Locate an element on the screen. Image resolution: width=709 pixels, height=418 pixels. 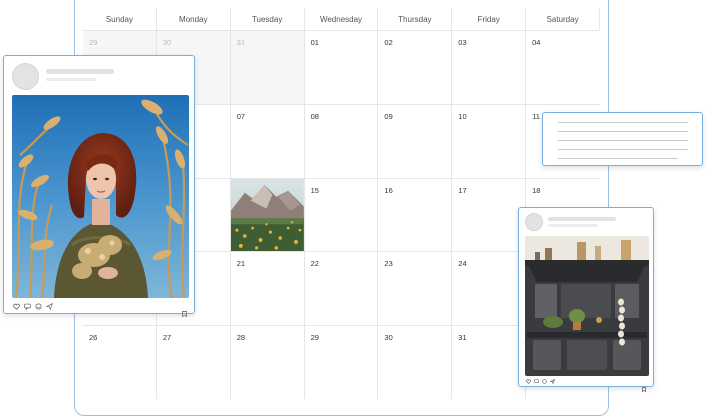
day-number: 07 is located at coordinates (241, 116).